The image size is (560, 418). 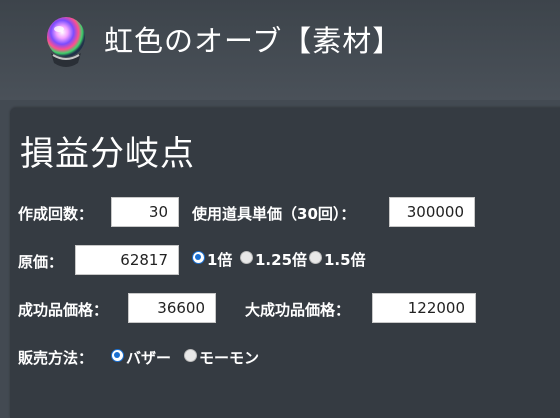 I want to click on craft-count-label: 作成回数：, so click(x=56, y=214).